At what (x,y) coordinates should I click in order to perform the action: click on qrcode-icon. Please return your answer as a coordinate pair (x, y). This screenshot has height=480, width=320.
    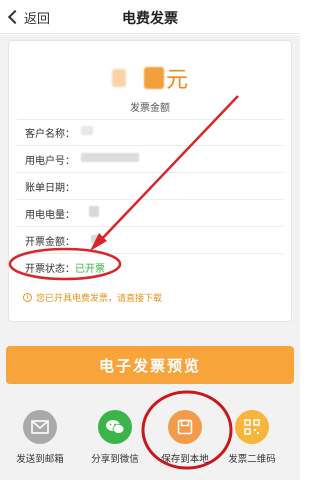
    Looking at the image, I should click on (252, 427).